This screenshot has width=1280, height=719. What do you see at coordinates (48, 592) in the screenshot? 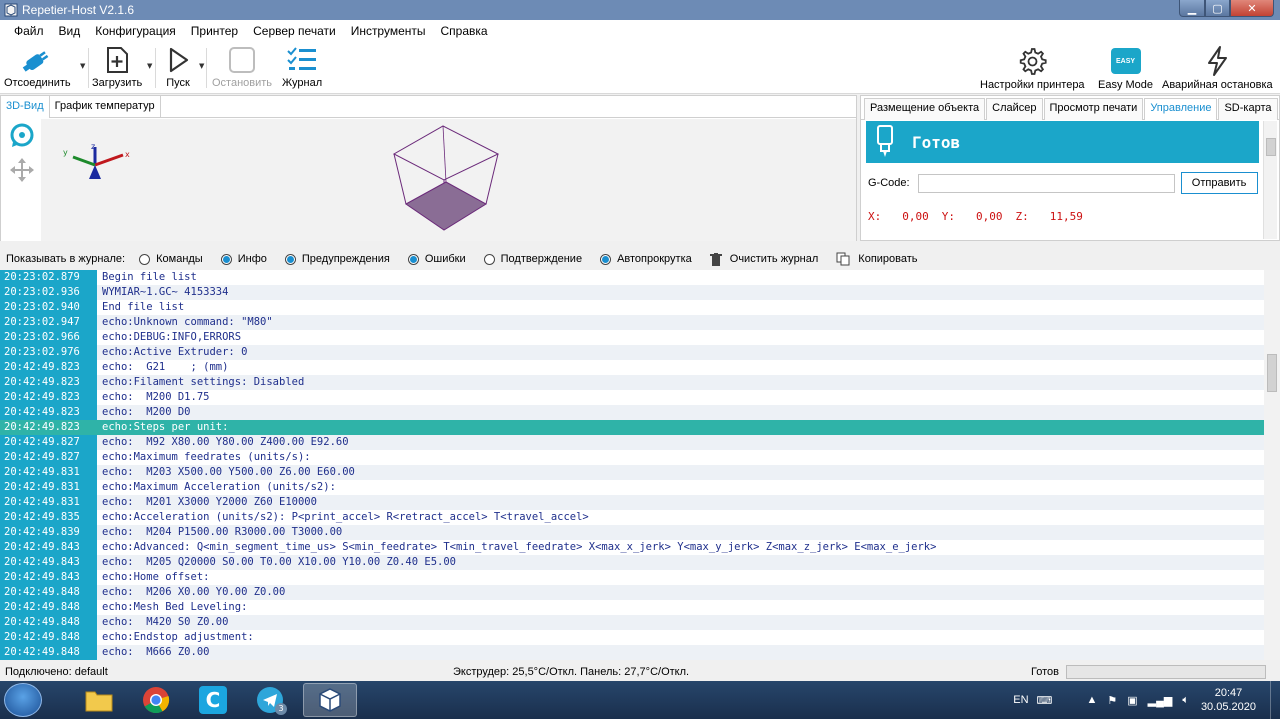
I see `log-timestamp: 20:42:49.848` at bounding box center [48, 592].